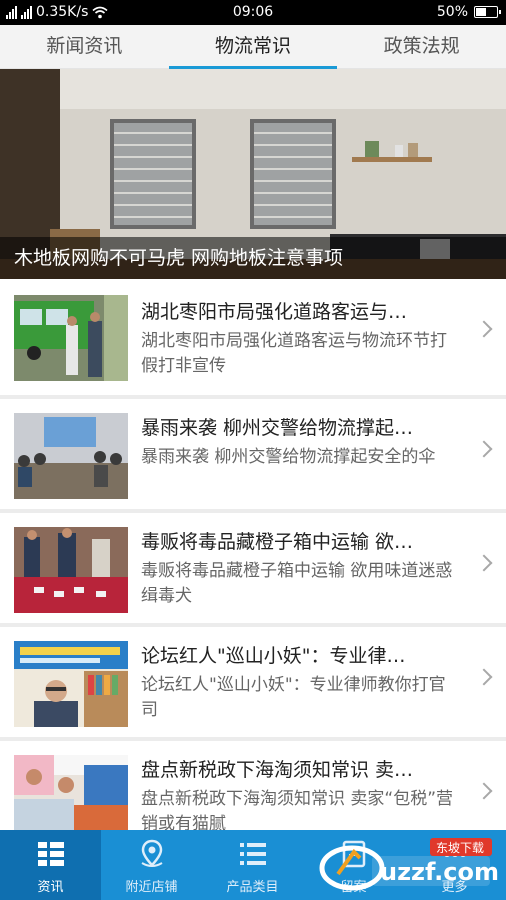 This screenshot has height=900, width=506. I want to click on status-time: 09:06, so click(253, 12).